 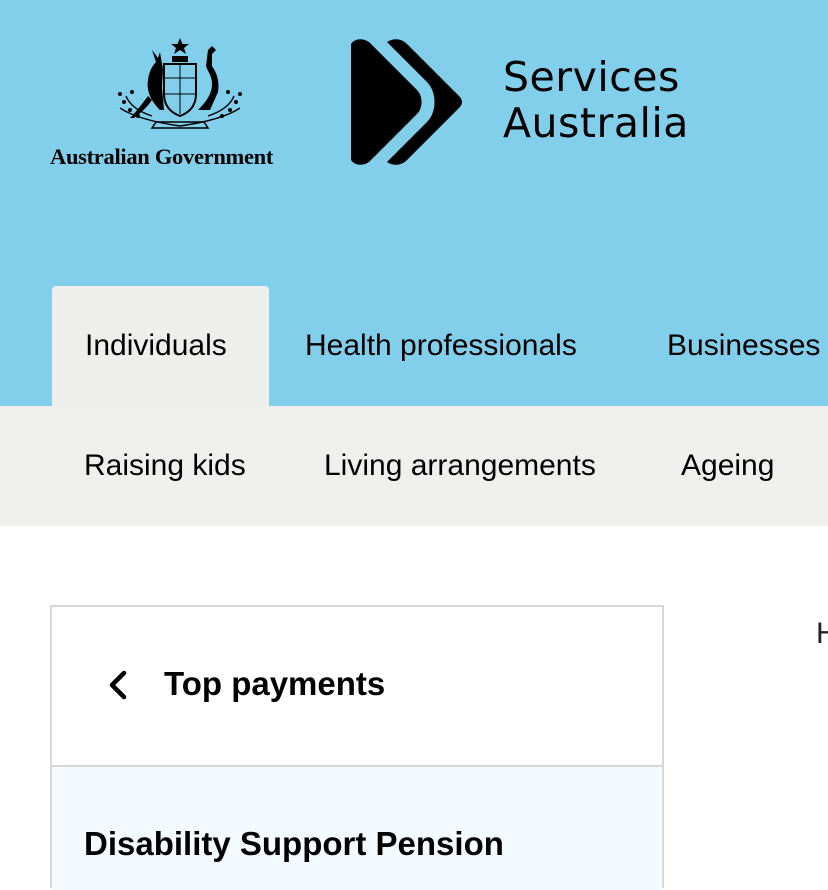 What do you see at coordinates (165, 466) in the screenshot?
I see `subnav-item-raising-kids: Raising kids` at bounding box center [165, 466].